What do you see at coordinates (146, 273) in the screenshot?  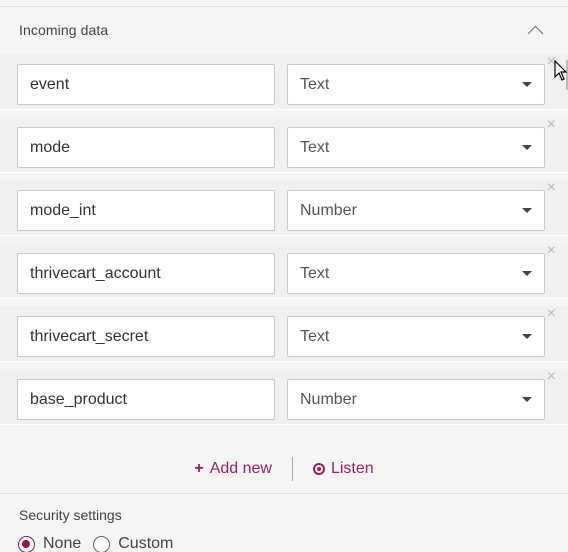 I see `field-name-input: thrivecart_account` at bounding box center [146, 273].